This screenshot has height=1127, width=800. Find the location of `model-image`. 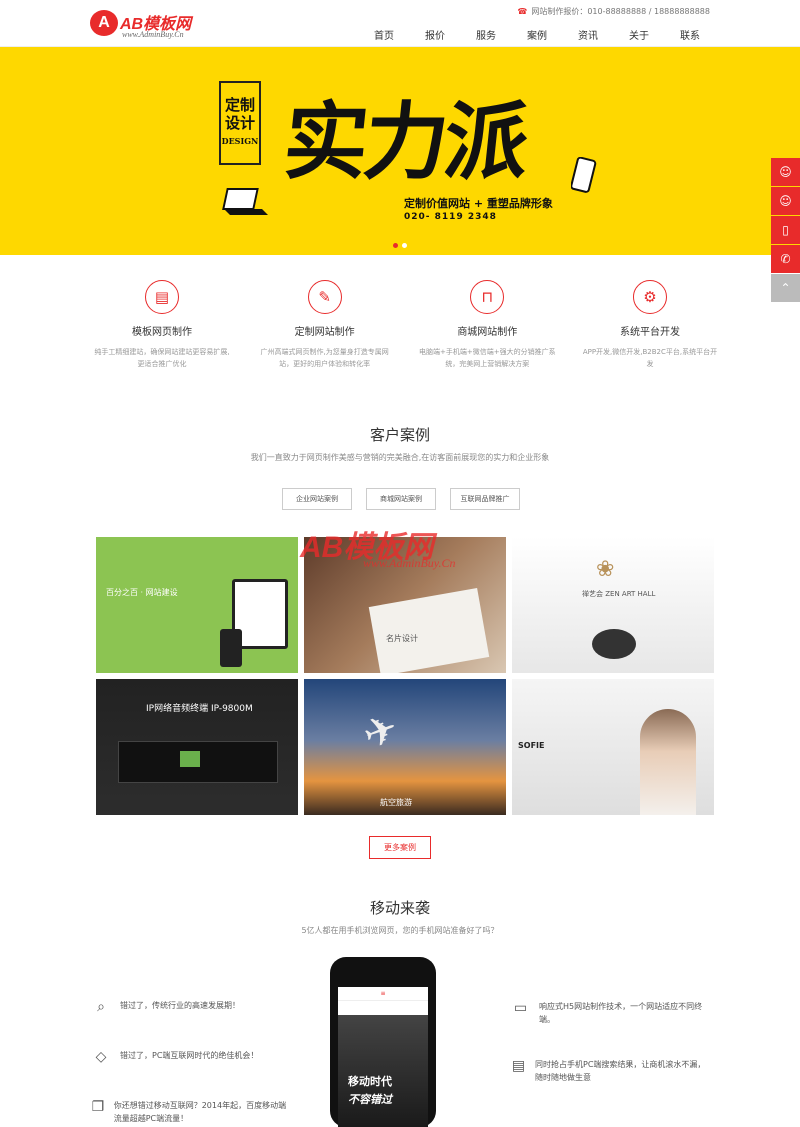

model-image is located at coordinates (668, 762).